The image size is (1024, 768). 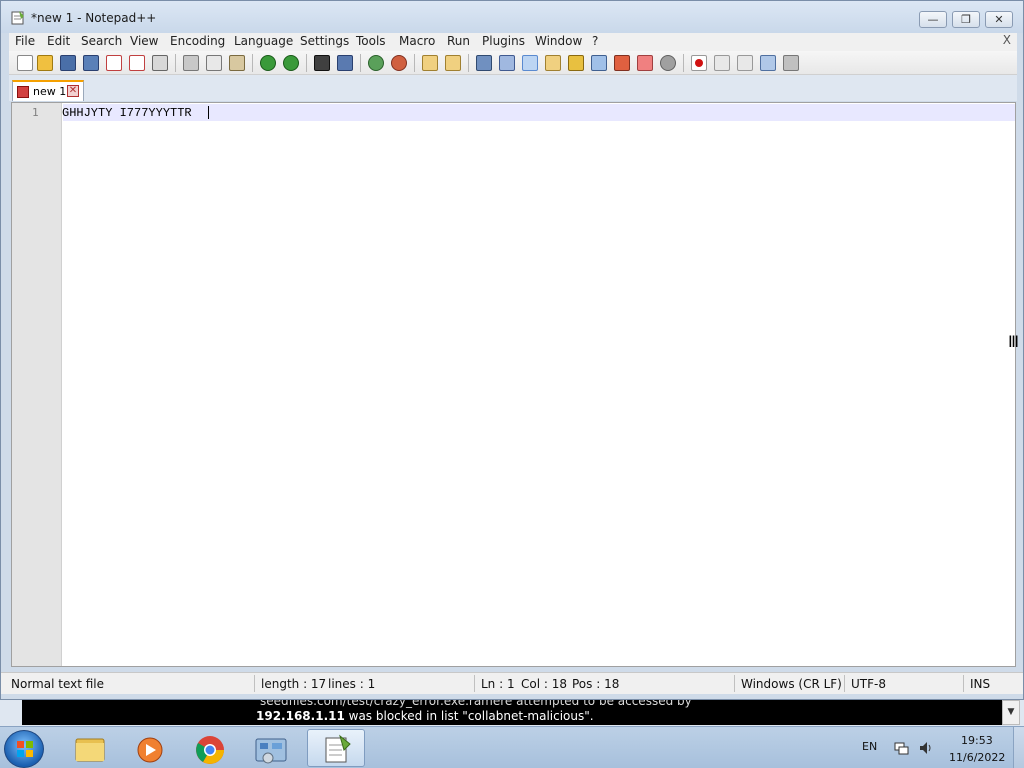 What do you see at coordinates (160, 63) in the screenshot?
I see `print-icon` at bounding box center [160, 63].